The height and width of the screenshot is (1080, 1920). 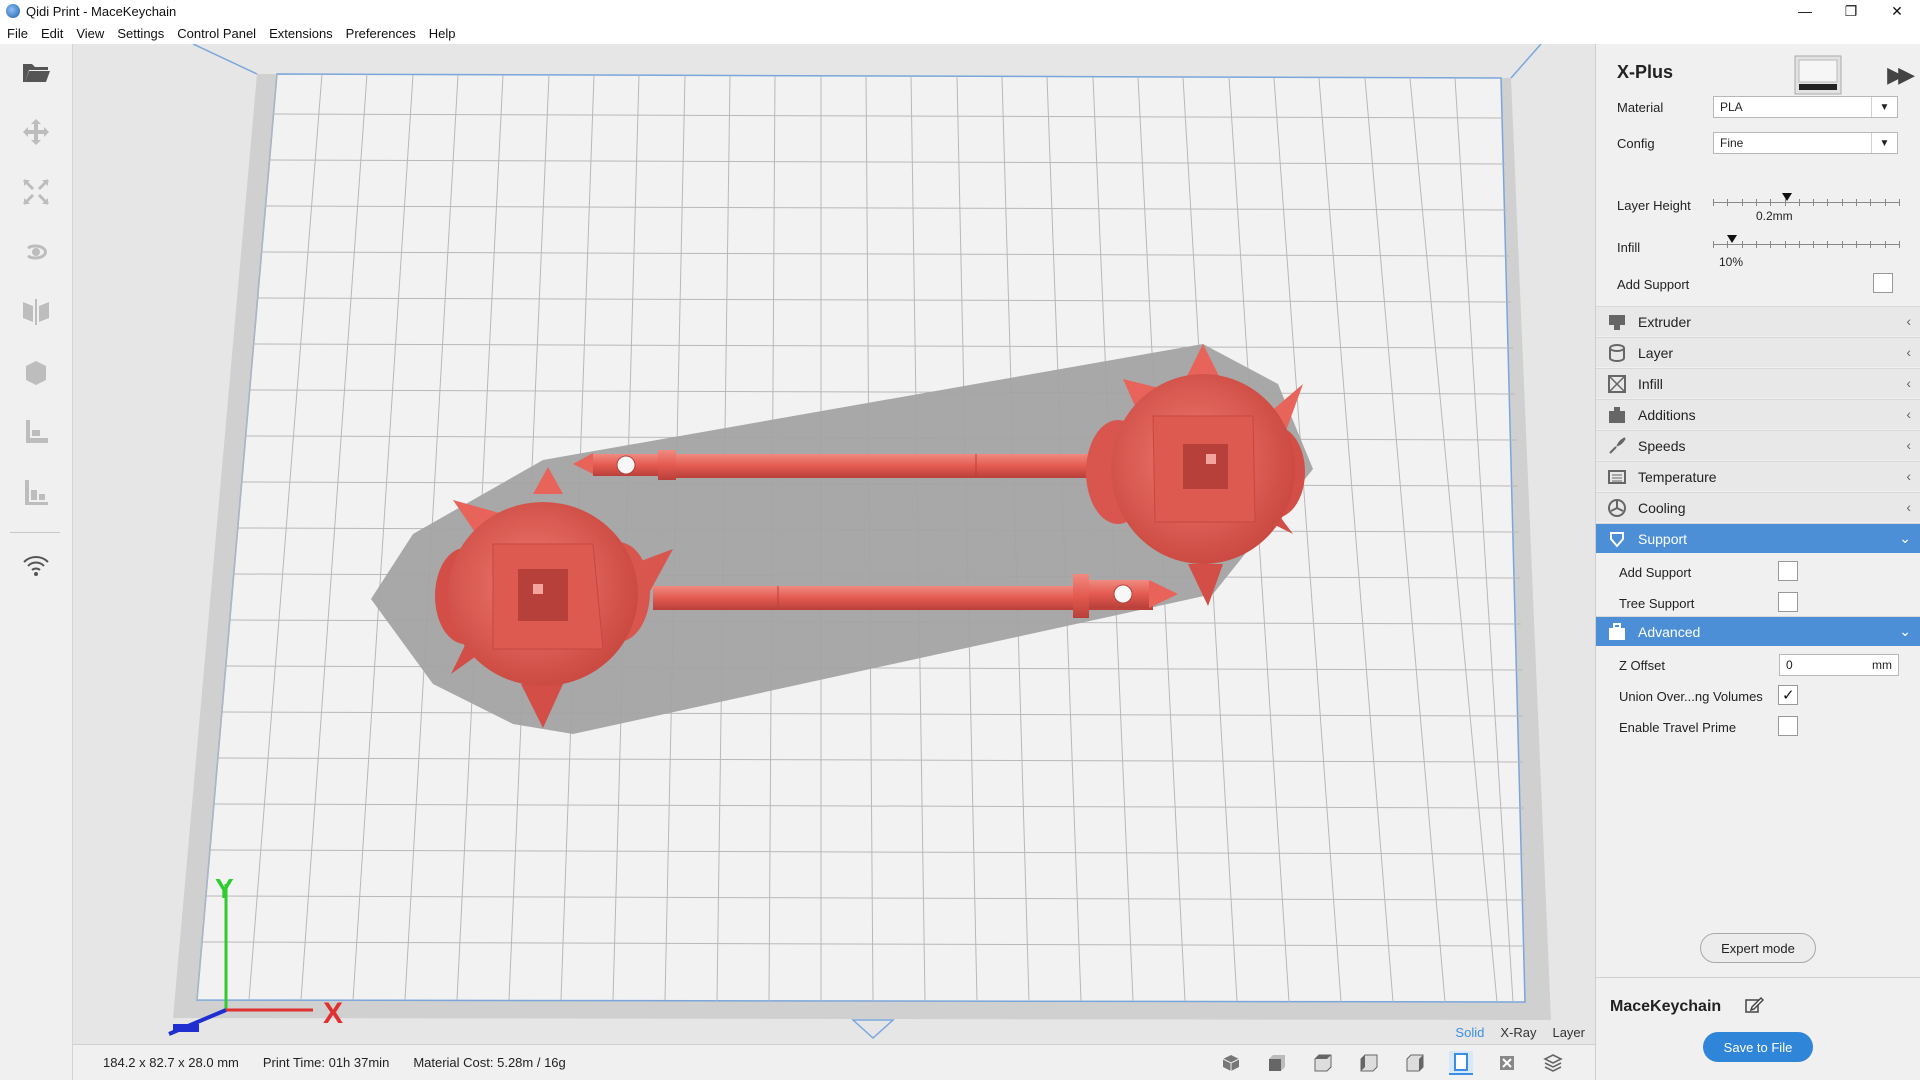 I want to click on window-title: Qidi Print - MaceKeychain, so click(x=101, y=11).